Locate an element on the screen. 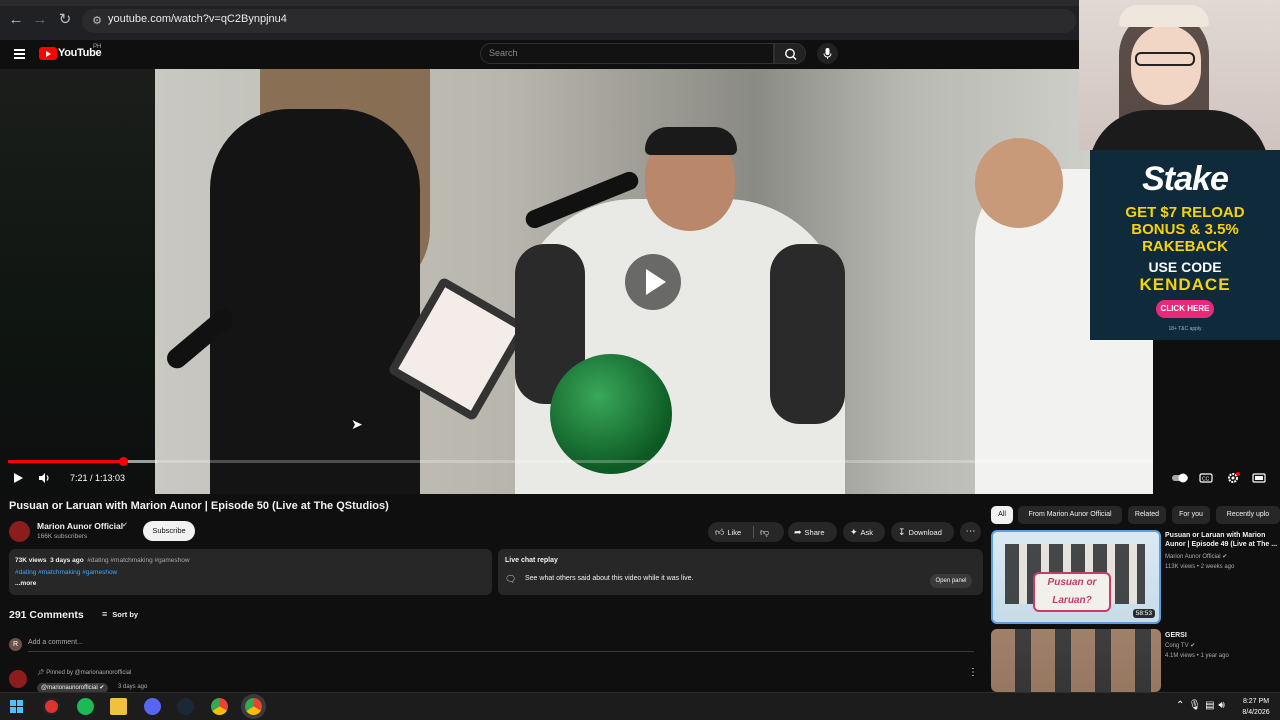  pinned-text: Pinned by @marionaunorofficial is located at coordinates (89, 673).